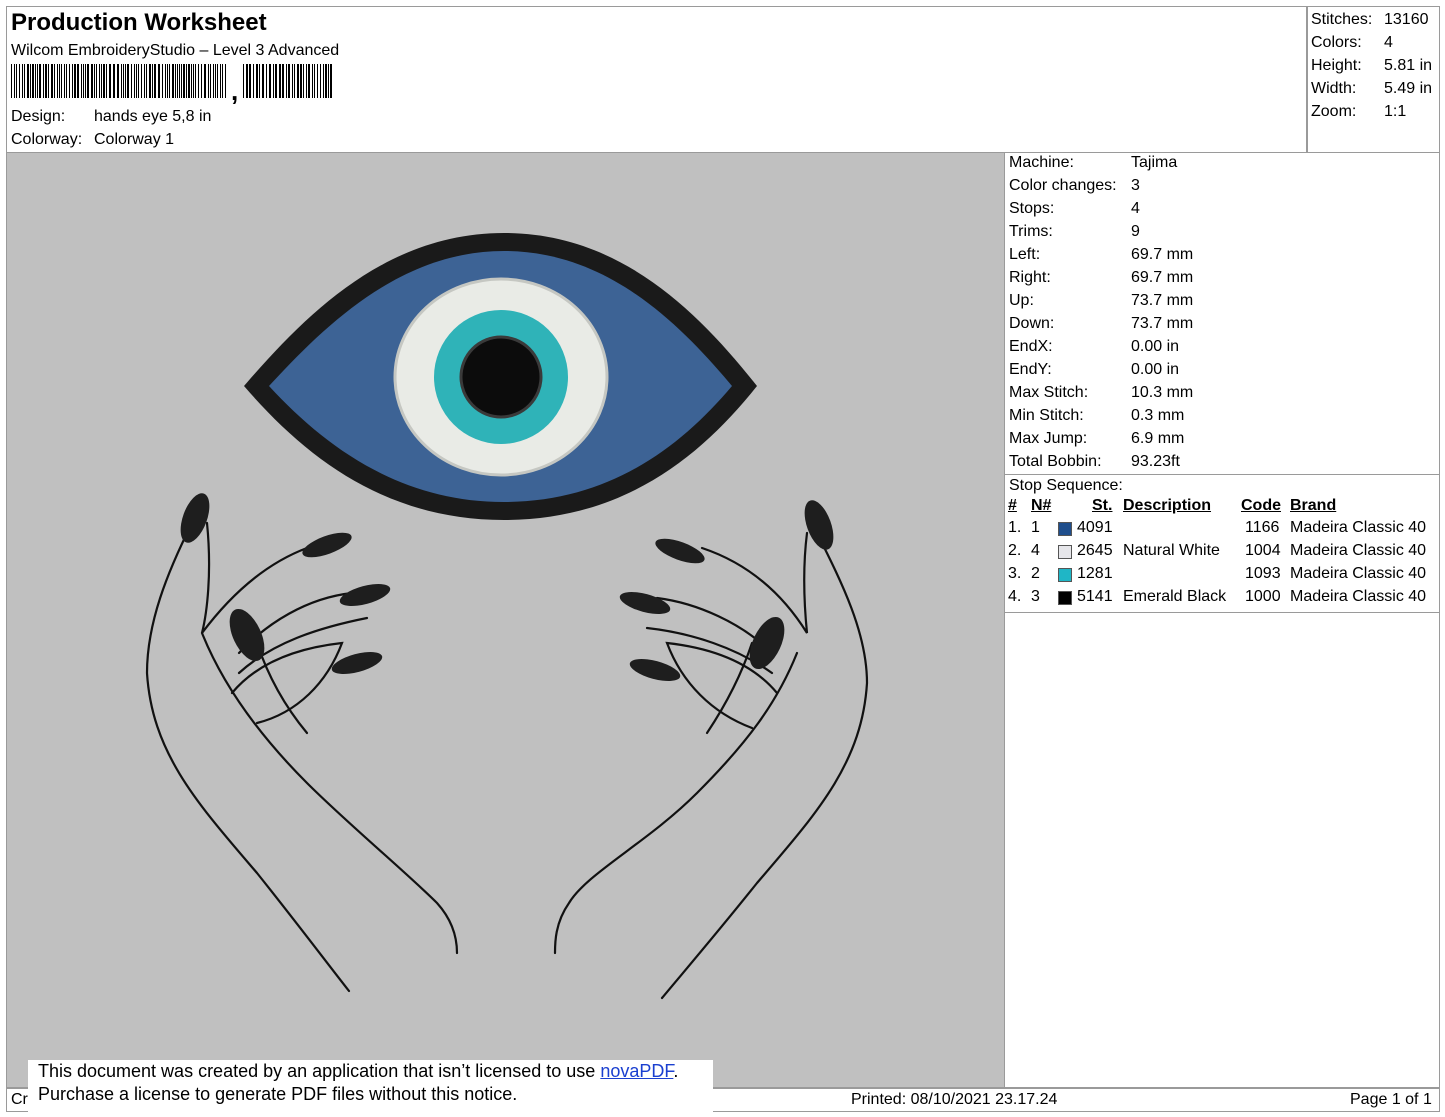  Describe the element at coordinates (1158, 438) in the screenshot. I see `spec-value: 6.9 mm` at that location.